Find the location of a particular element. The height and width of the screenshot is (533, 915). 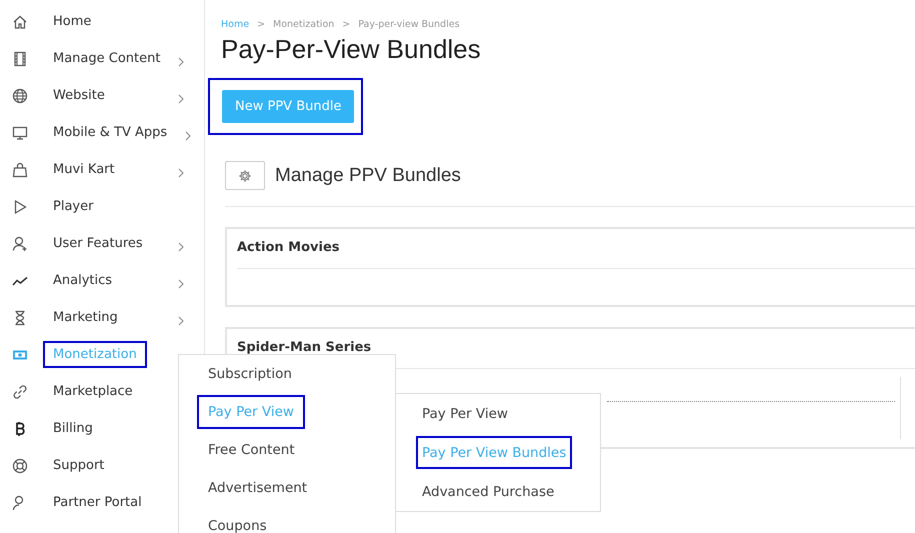

breadcrumb-item: Monetization is located at coordinates (303, 24).